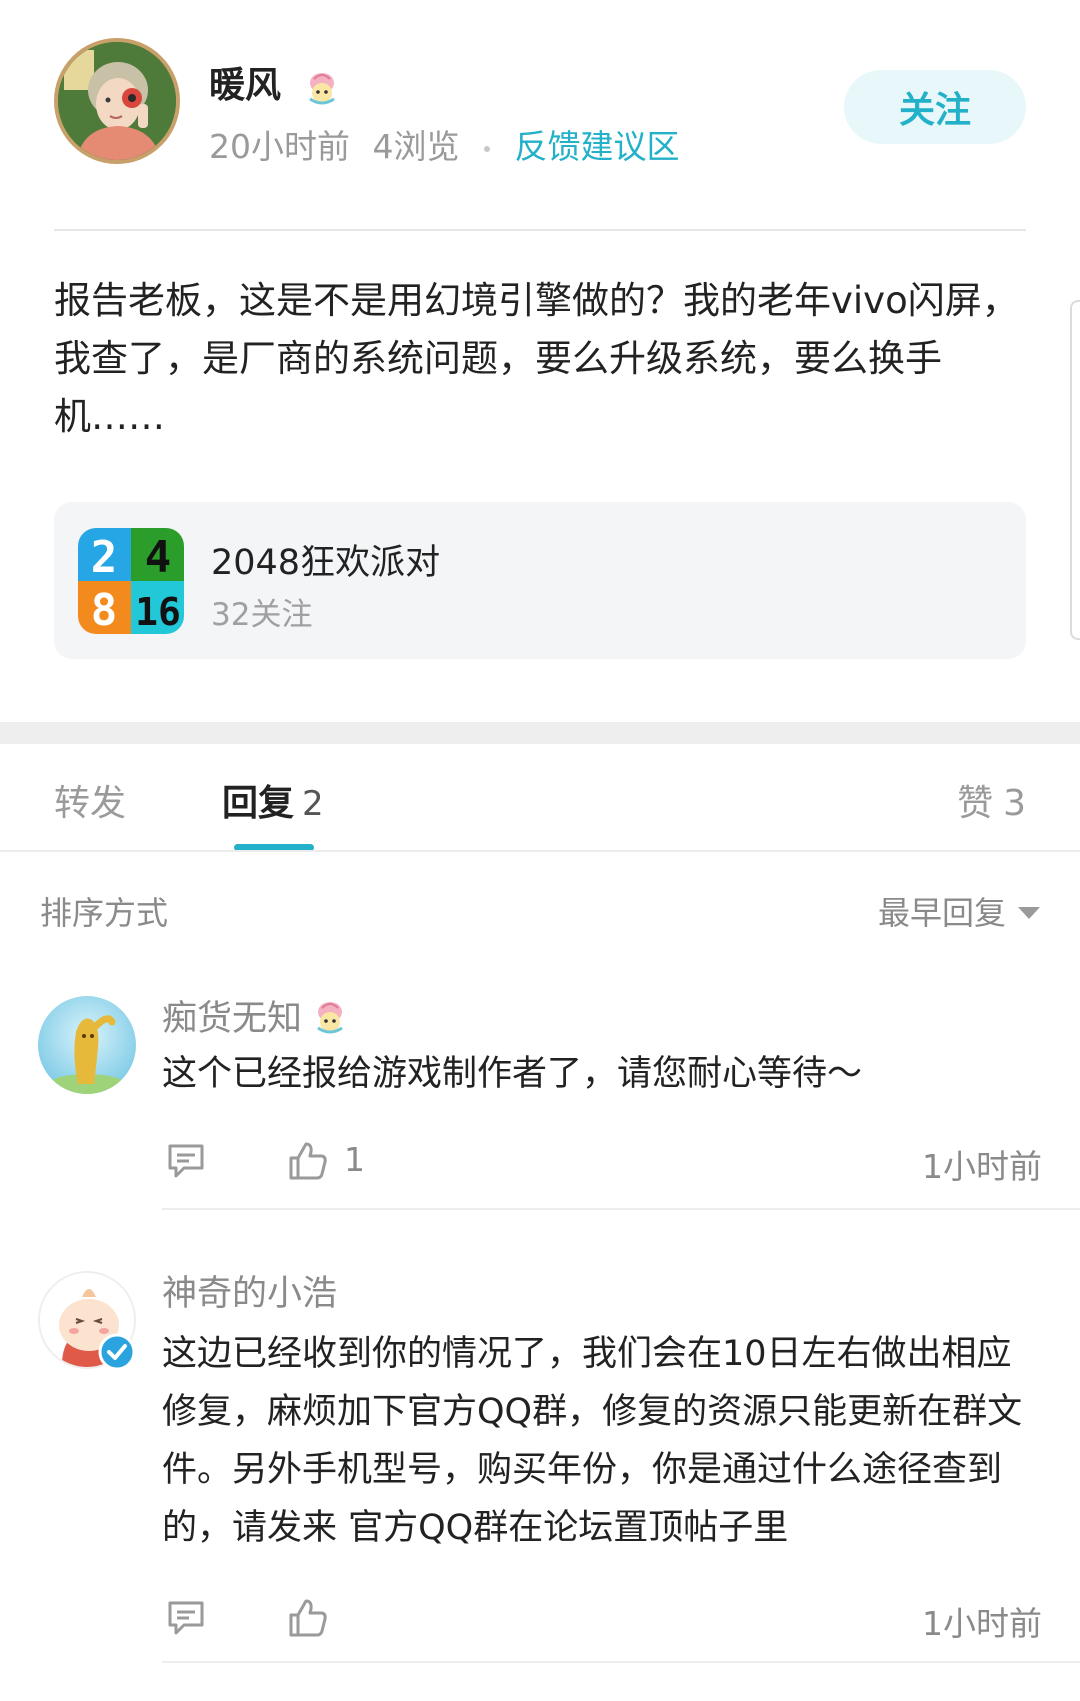 The image size is (1080, 1701). Describe the element at coordinates (245, 85) in the screenshot. I see `author-name-text: 暖风` at that location.